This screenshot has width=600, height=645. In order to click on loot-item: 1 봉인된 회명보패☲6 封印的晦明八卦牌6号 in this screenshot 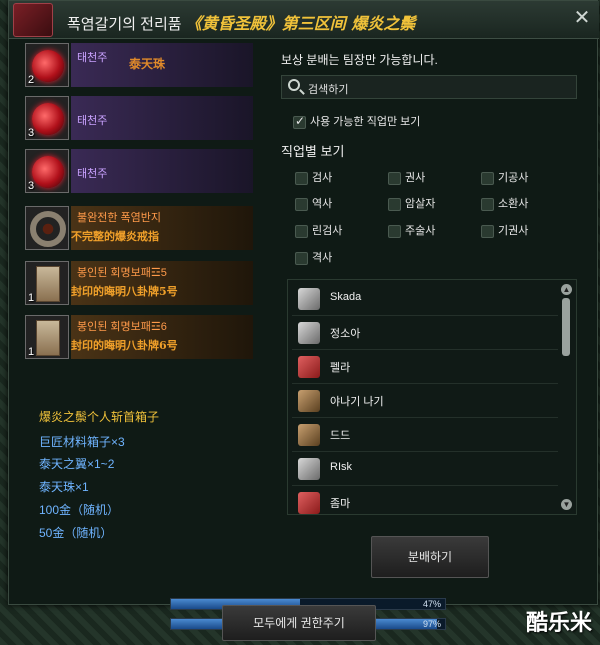, I will do `click(148, 339)`.